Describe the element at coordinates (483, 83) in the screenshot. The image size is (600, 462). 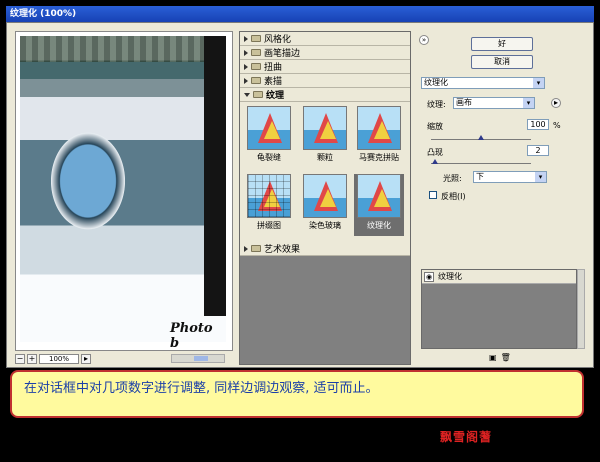
I see `filter-select: 纹理化 ▾` at that location.